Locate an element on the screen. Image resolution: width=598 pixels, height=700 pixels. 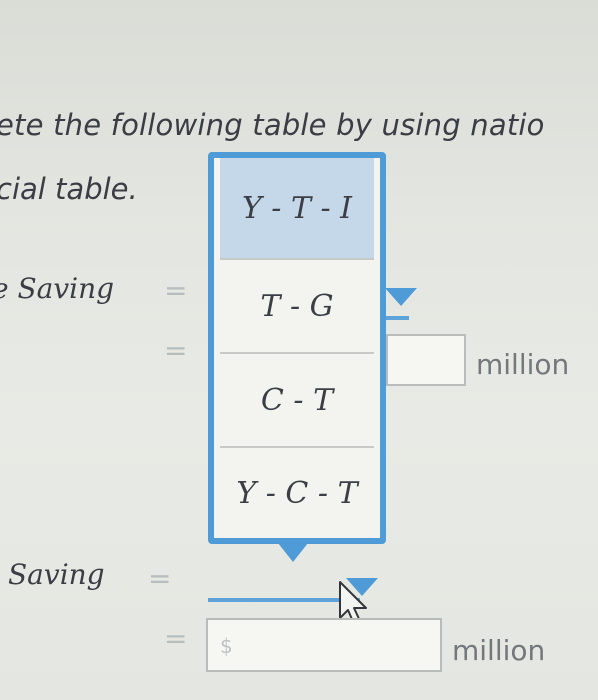
dropdown-pointer-icon is located at coordinates (293, 550).